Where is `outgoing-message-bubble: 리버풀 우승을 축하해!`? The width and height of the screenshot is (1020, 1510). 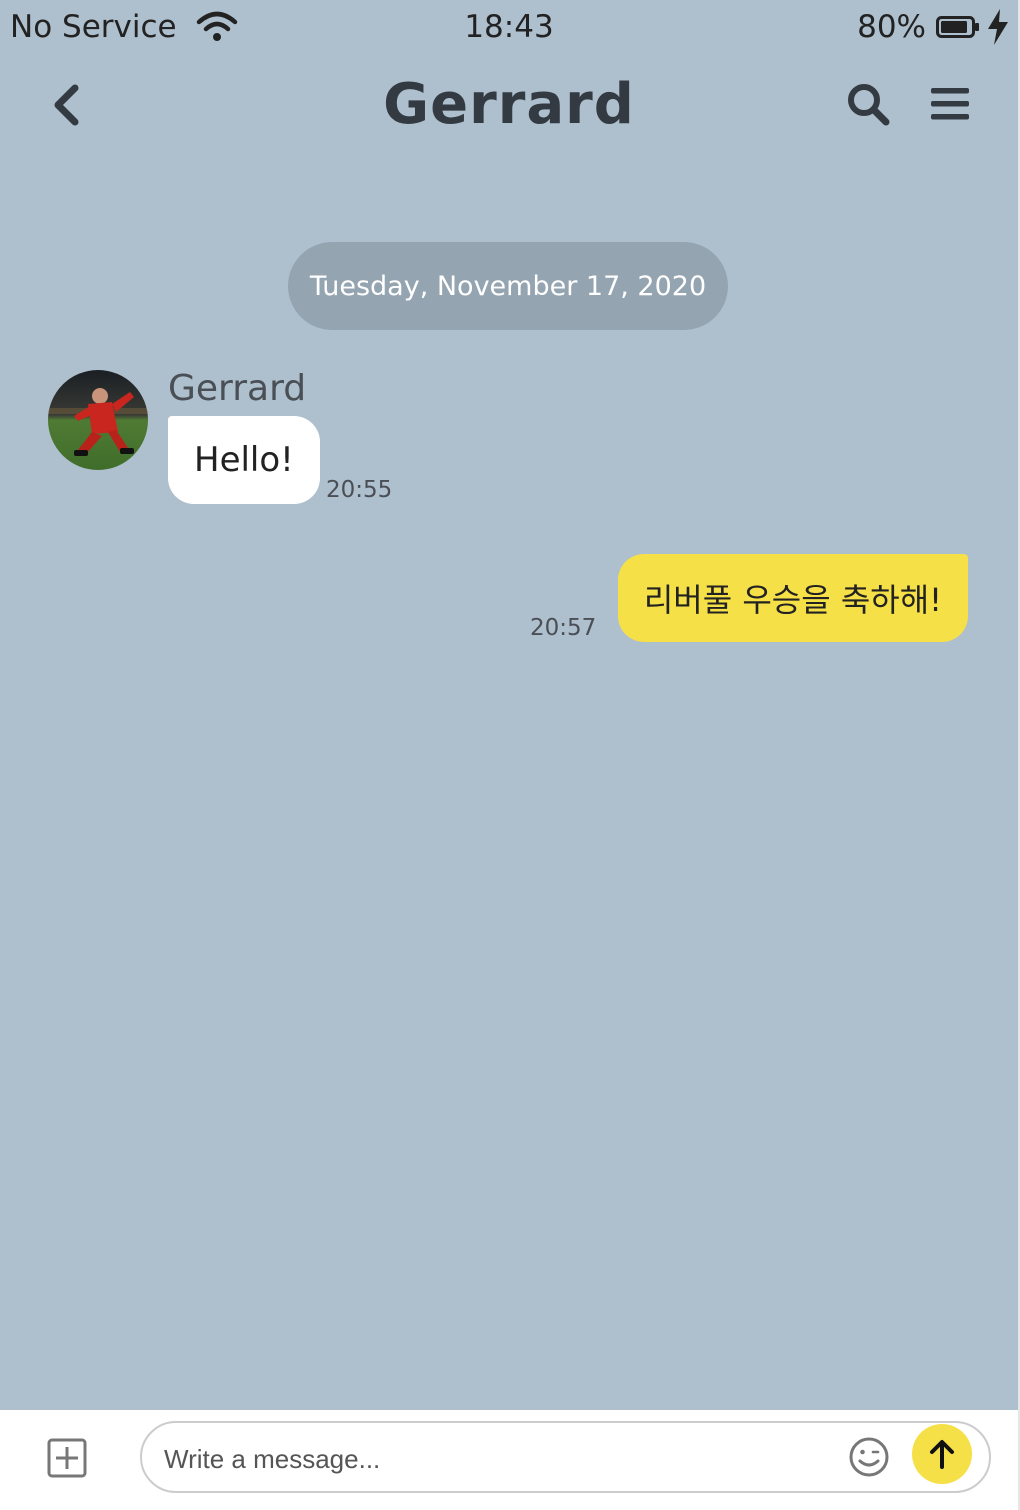 outgoing-message-bubble: 리버풀 우승을 축하해! is located at coordinates (792, 598).